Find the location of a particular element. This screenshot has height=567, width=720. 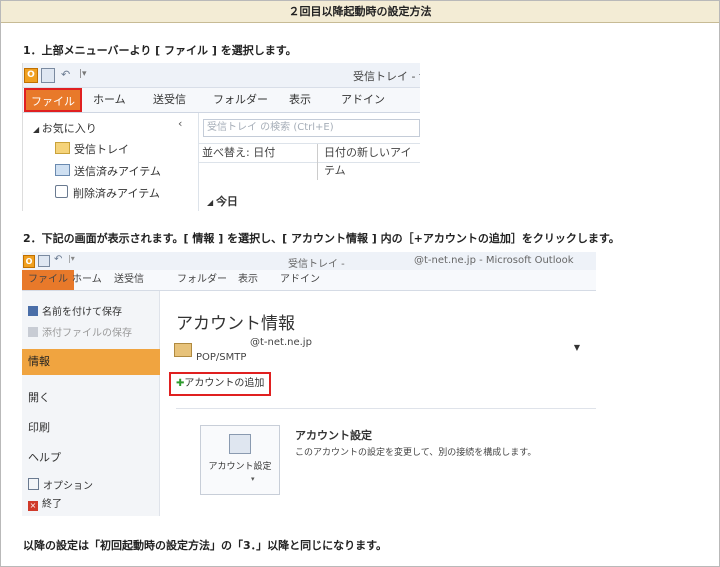

save-attachments-item: 添付ファイルの保存 is located at coordinates (93, 331).